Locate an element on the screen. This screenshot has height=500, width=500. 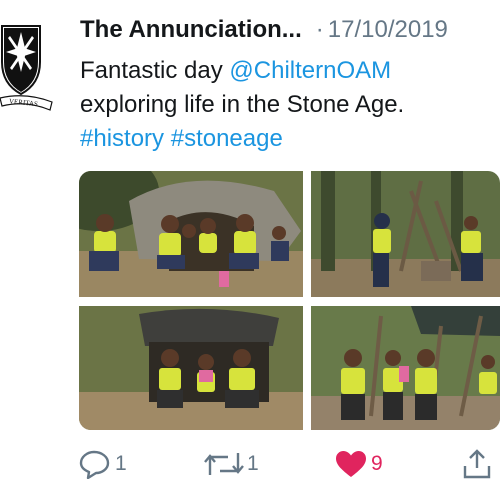
hashtag-history-link: #history is located at coordinates (122, 138).